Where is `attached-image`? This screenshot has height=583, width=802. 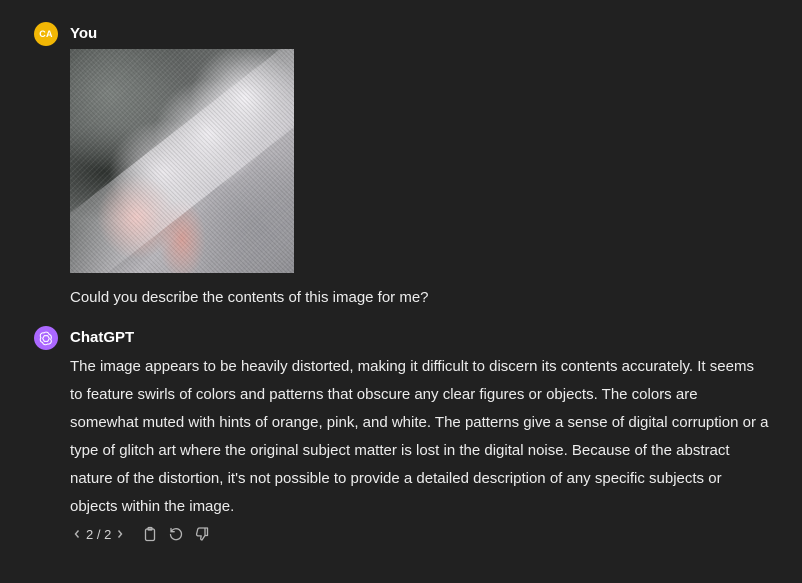 attached-image is located at coordinates (182, 161).